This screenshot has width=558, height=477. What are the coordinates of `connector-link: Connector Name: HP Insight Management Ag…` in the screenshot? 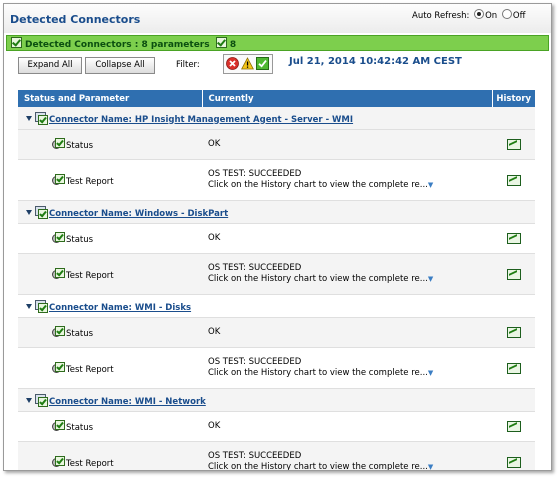 It's located at (201, 120).